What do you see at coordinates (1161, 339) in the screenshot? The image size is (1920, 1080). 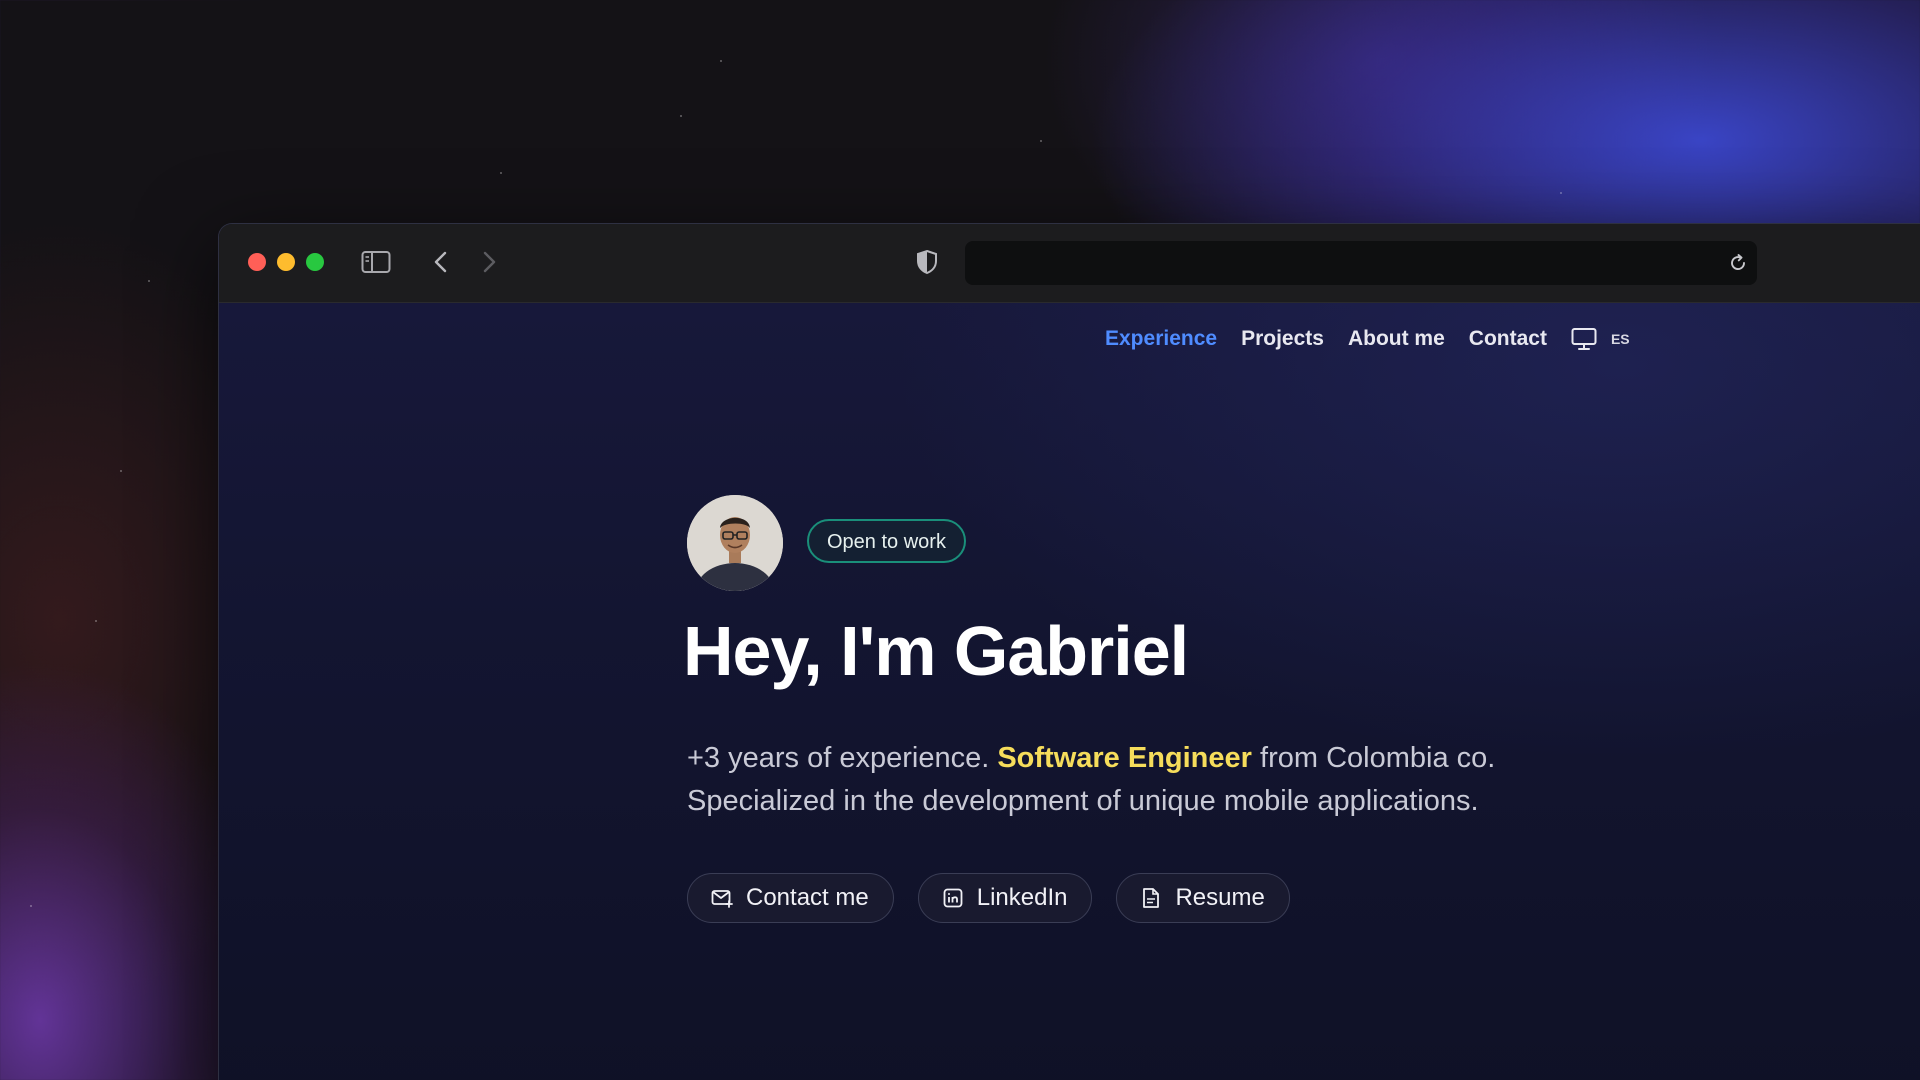 I see `nav-experience: Experience` at bounding box center [1161, 339].